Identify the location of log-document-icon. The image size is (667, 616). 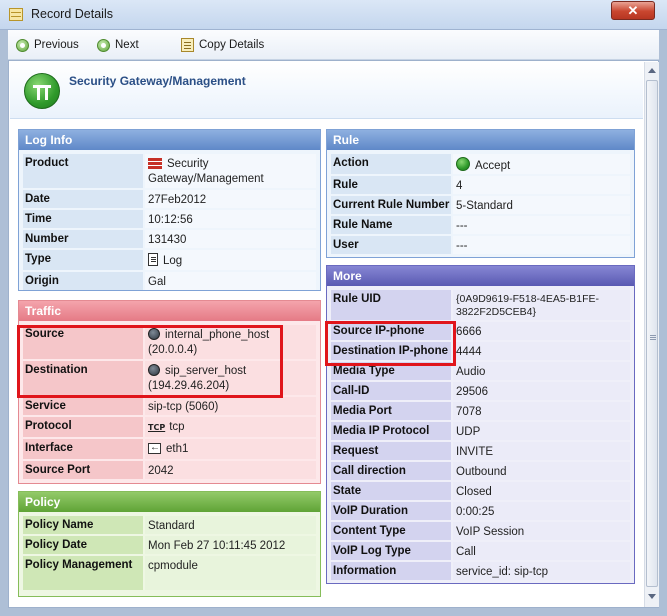
(153, 259).